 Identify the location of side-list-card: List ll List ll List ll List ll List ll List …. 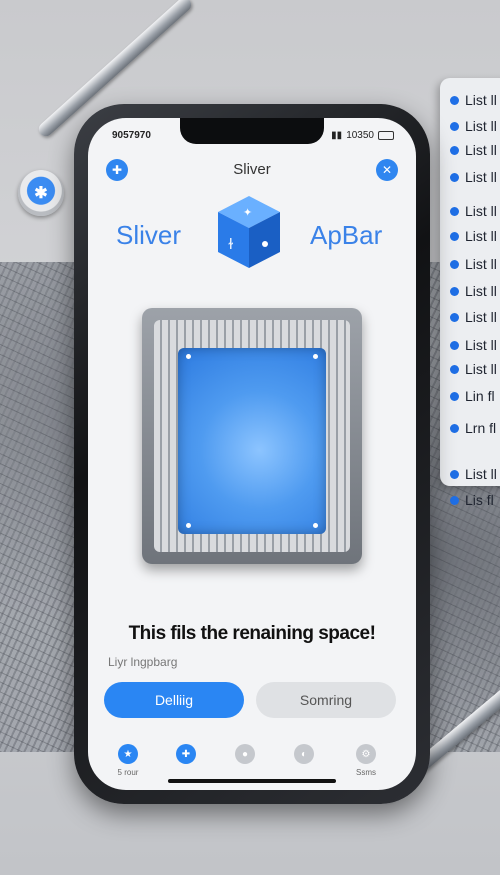
(470, 293).